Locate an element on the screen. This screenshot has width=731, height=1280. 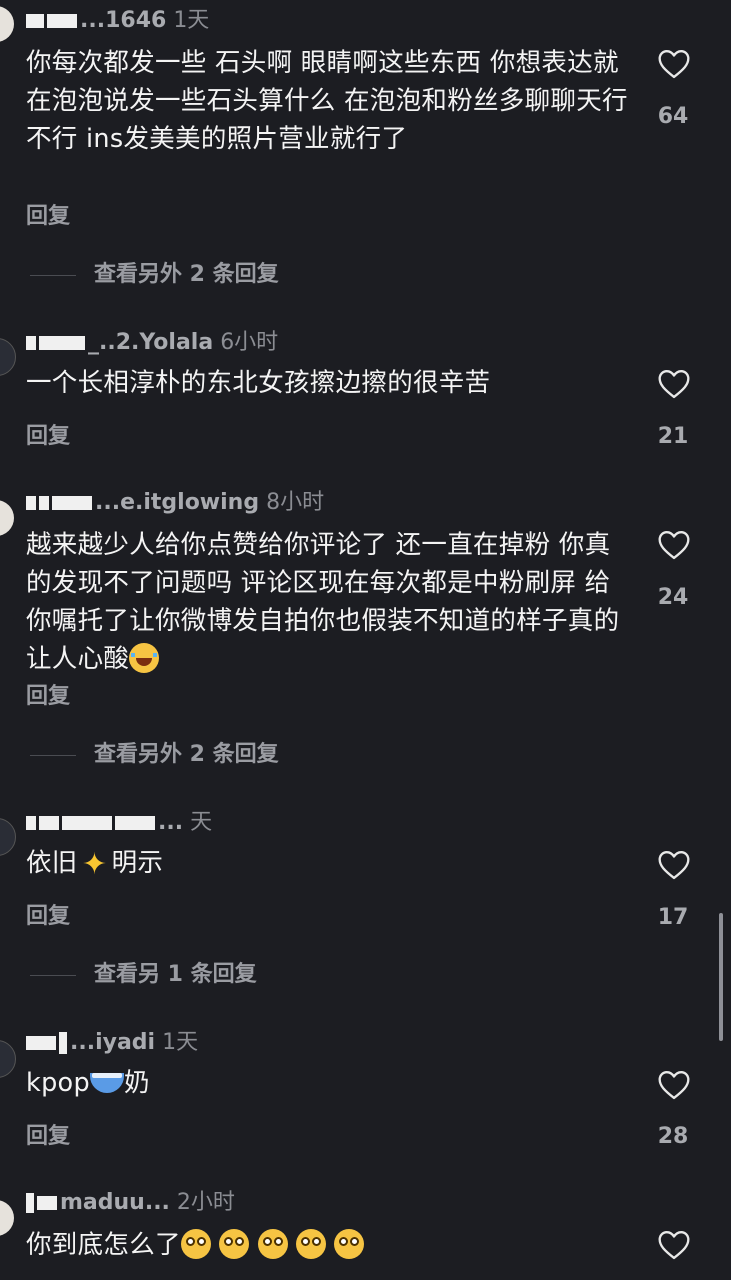
like-count: 28 is located at coordinates (673, 1136).